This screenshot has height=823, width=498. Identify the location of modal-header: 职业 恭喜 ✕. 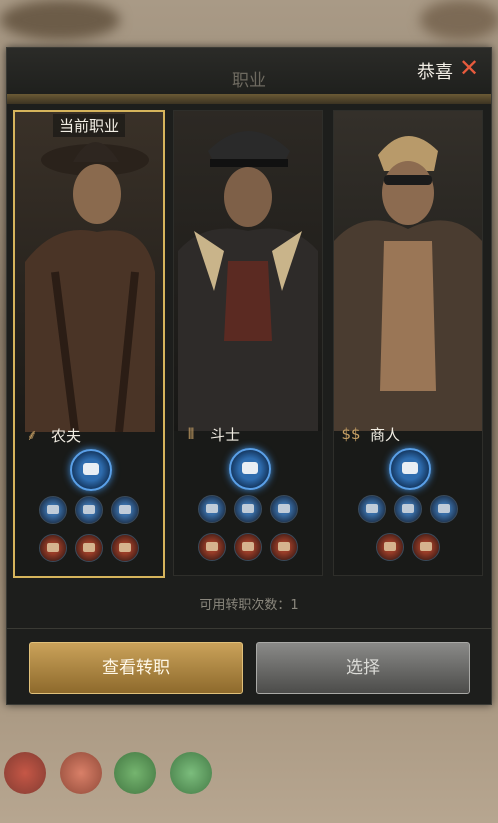
(249, 71).